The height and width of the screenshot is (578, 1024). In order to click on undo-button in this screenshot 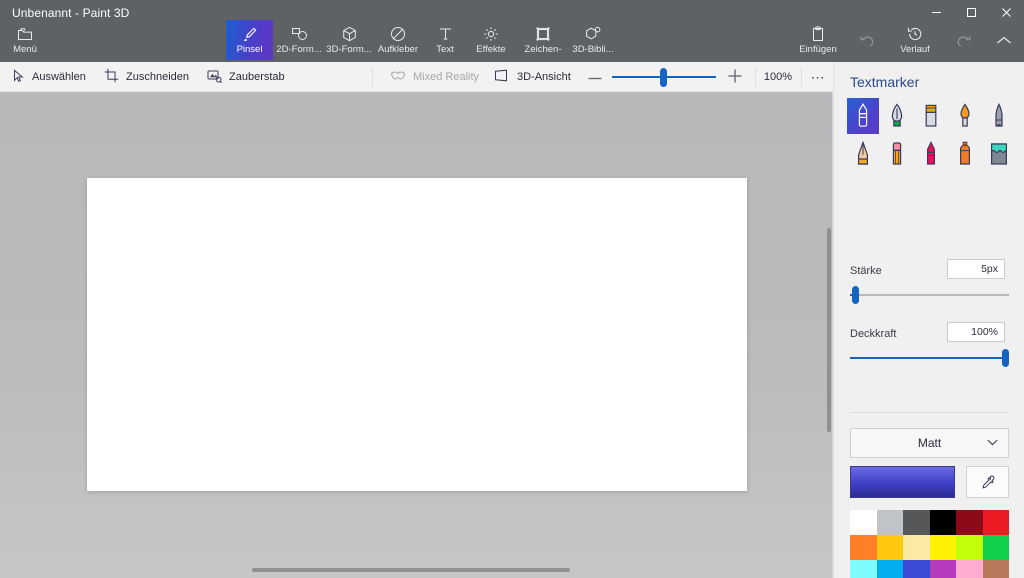, I will do `click(867, 40)`.